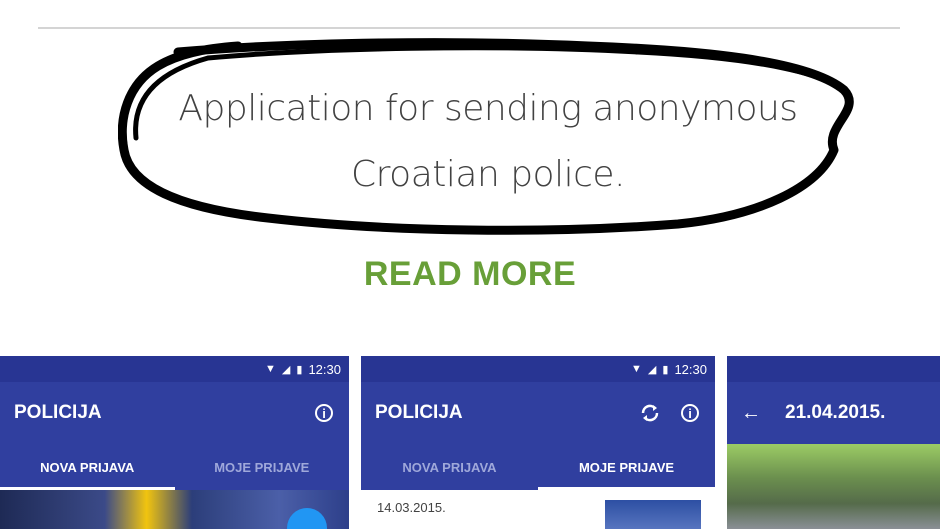 This screenshot has height=529, width=940. I want to click on refresh-icon, so click(650, 413).